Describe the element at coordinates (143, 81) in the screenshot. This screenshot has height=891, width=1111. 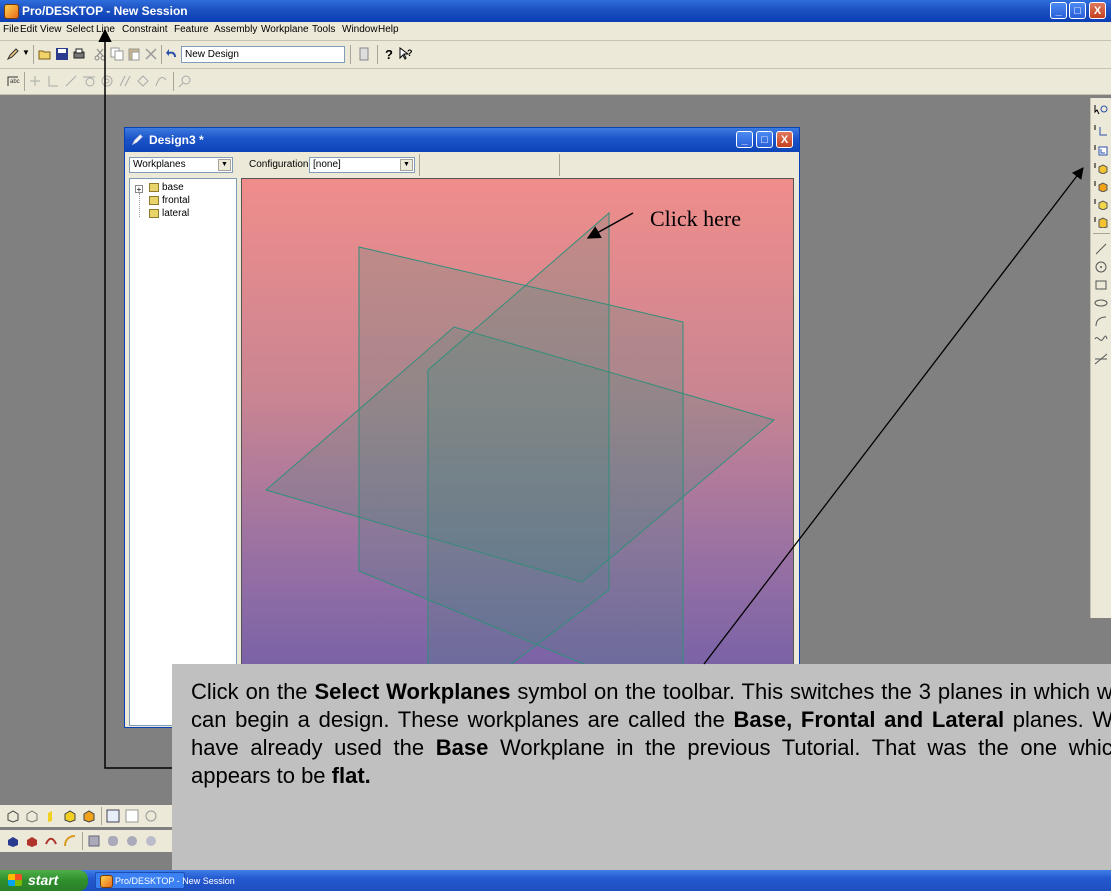
I see `fix-icon` at that location.